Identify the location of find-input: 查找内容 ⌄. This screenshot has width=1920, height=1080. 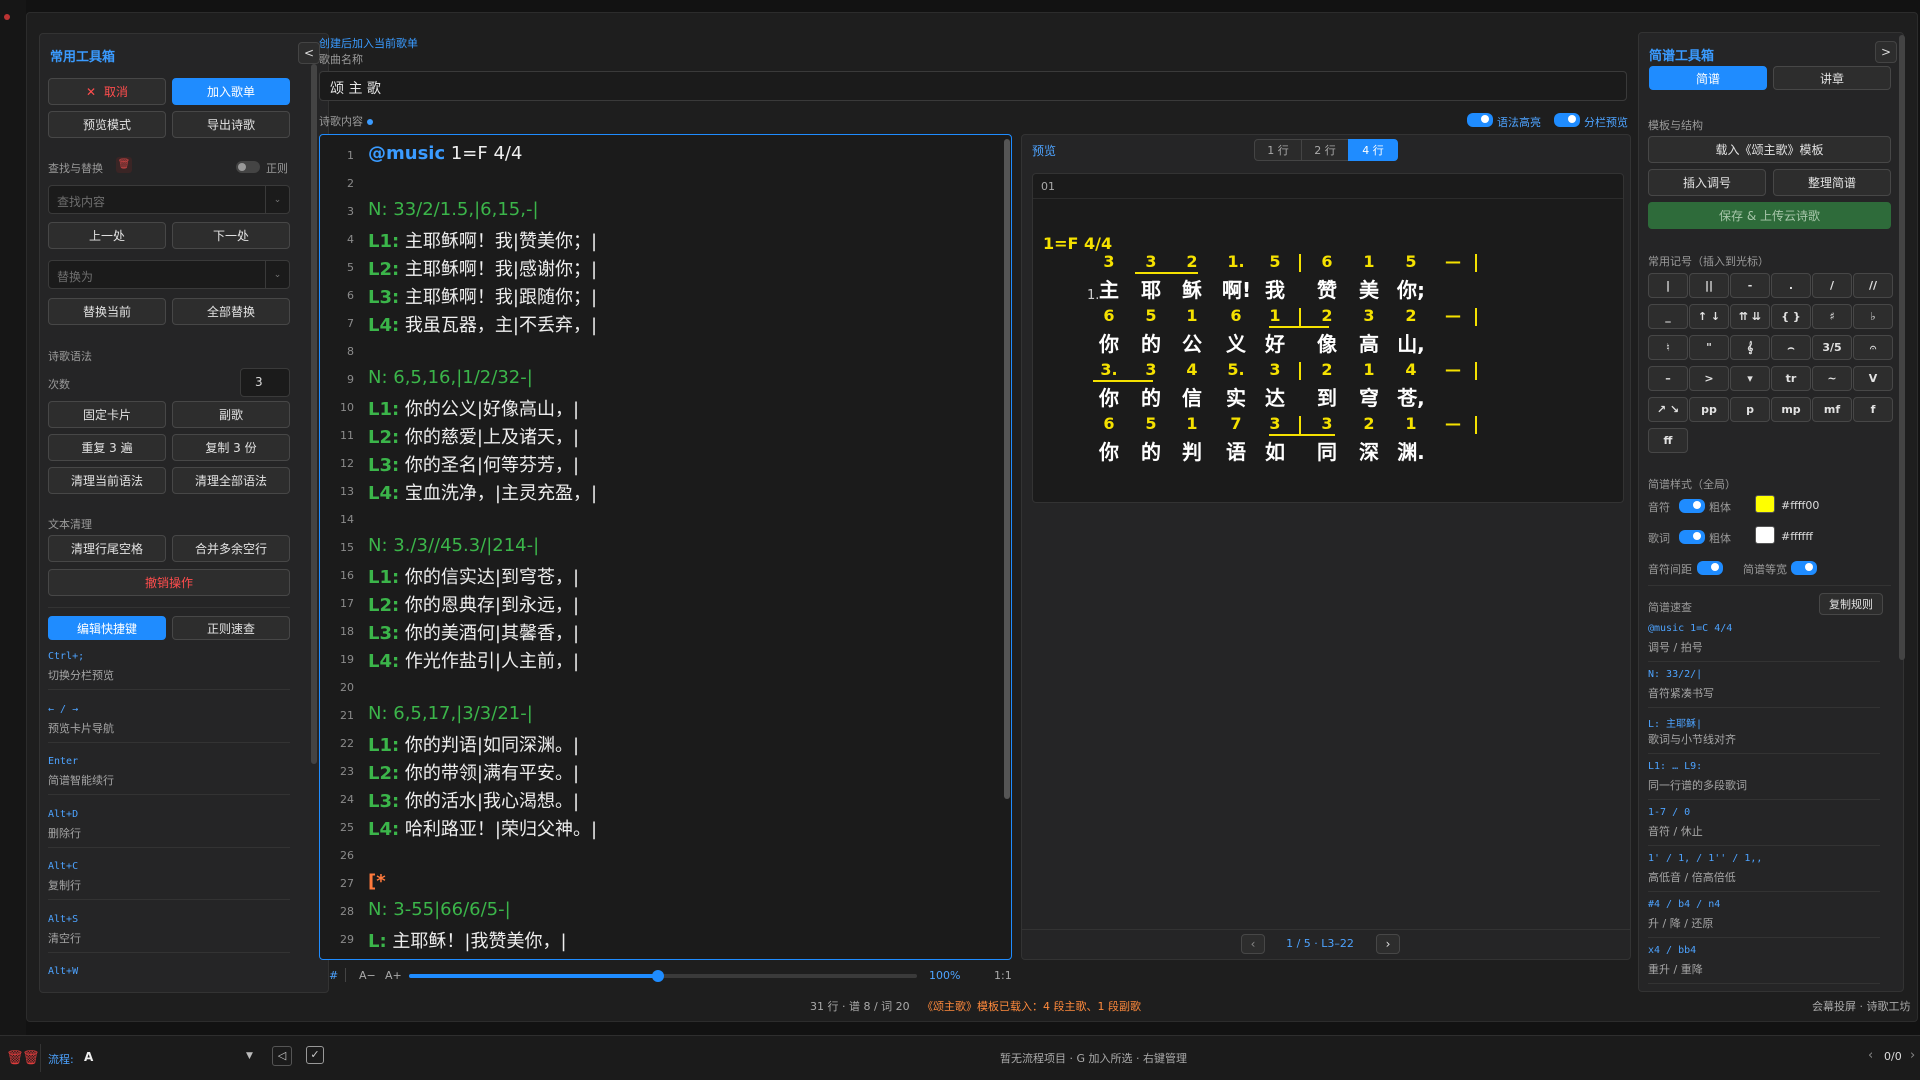
(169, 199).